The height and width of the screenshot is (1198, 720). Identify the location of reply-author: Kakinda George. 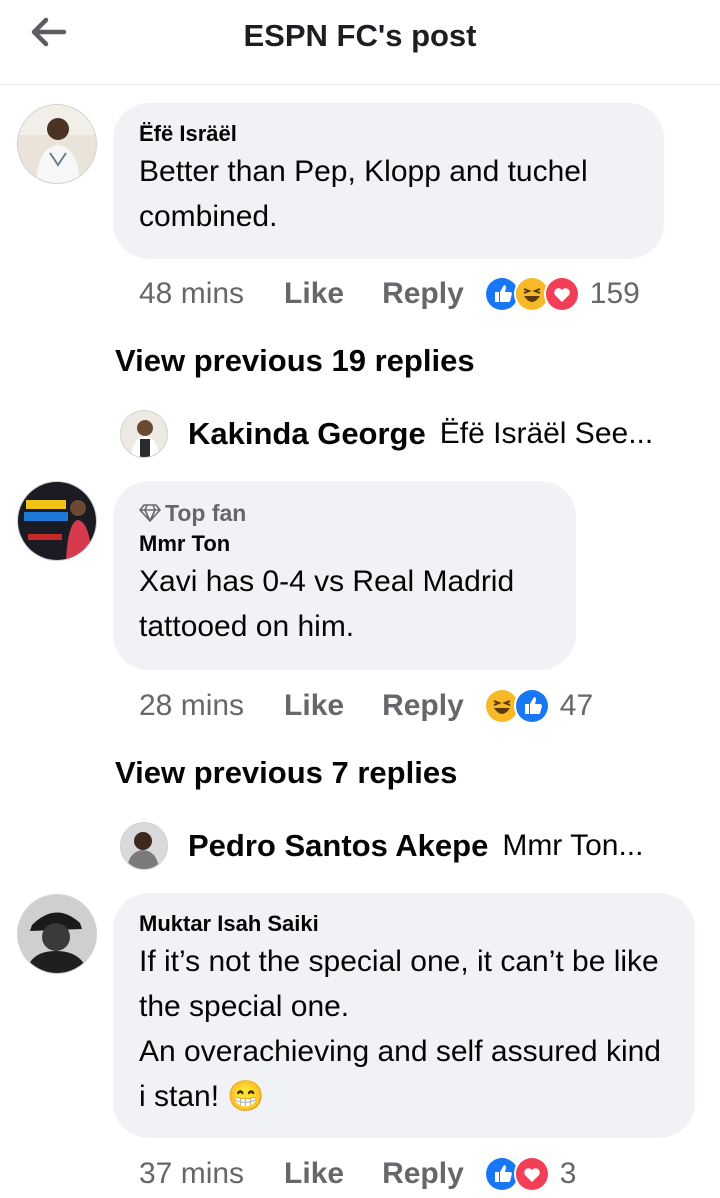
(307, 434).